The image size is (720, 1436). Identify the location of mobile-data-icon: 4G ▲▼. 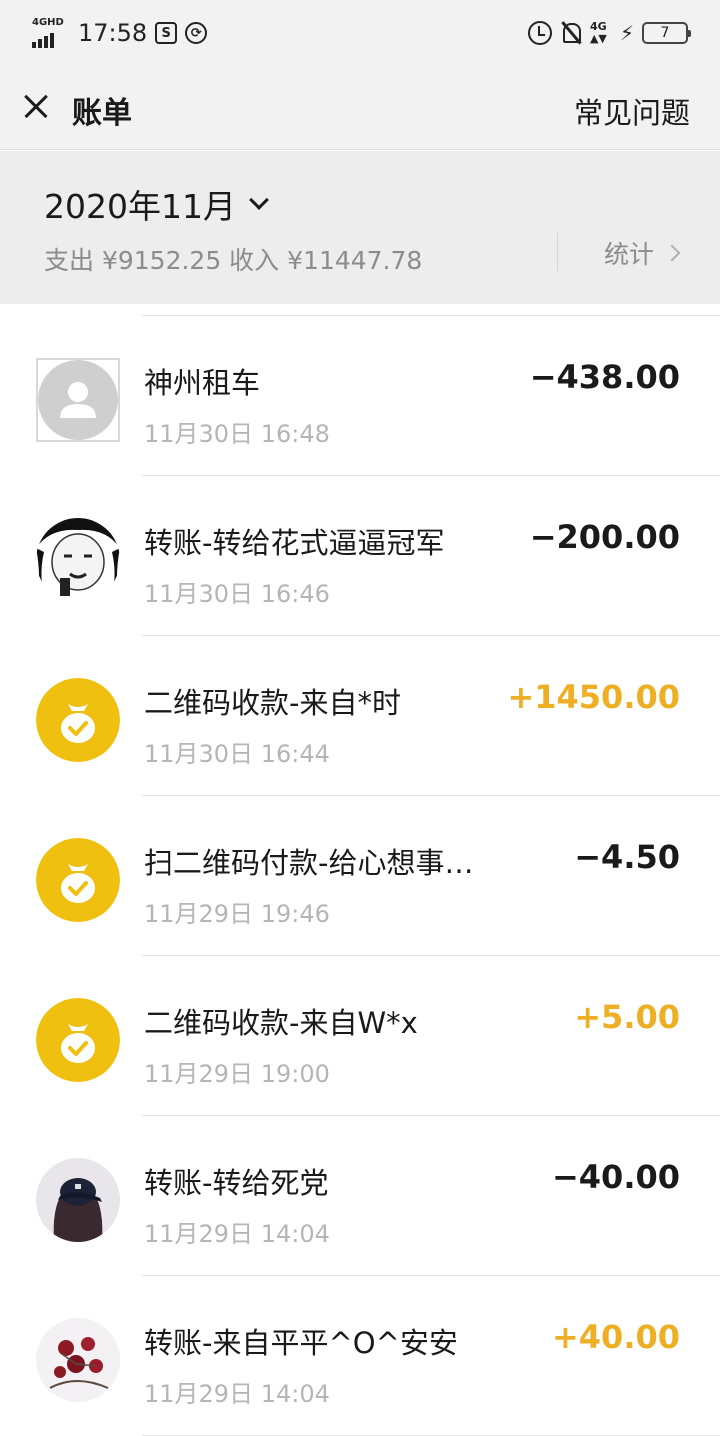
(598, 32).